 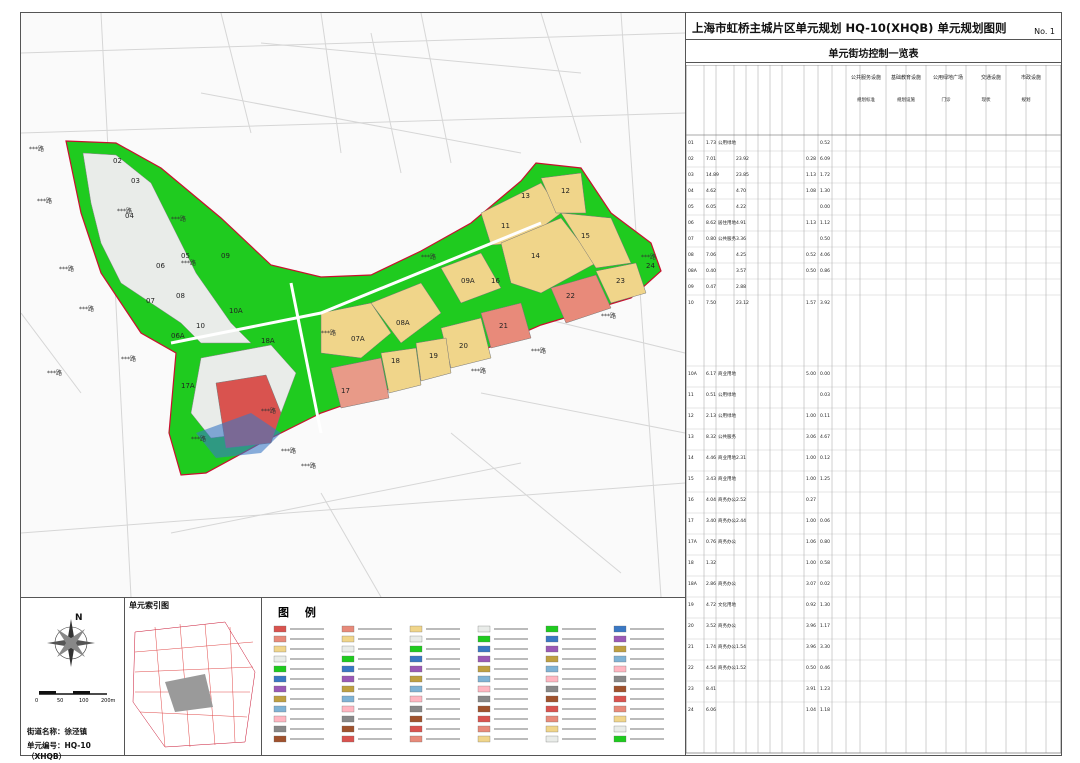 I want to click on compass-north-label: N, so click(x=79, y=618).